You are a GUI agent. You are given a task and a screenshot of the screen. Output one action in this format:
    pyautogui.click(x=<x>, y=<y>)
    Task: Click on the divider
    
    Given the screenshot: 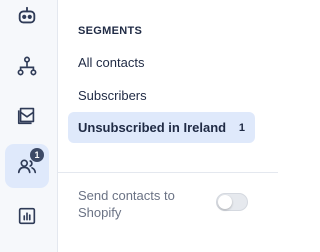 What is the action you would take?
    pyautogui.click(x=168, y=172)
    